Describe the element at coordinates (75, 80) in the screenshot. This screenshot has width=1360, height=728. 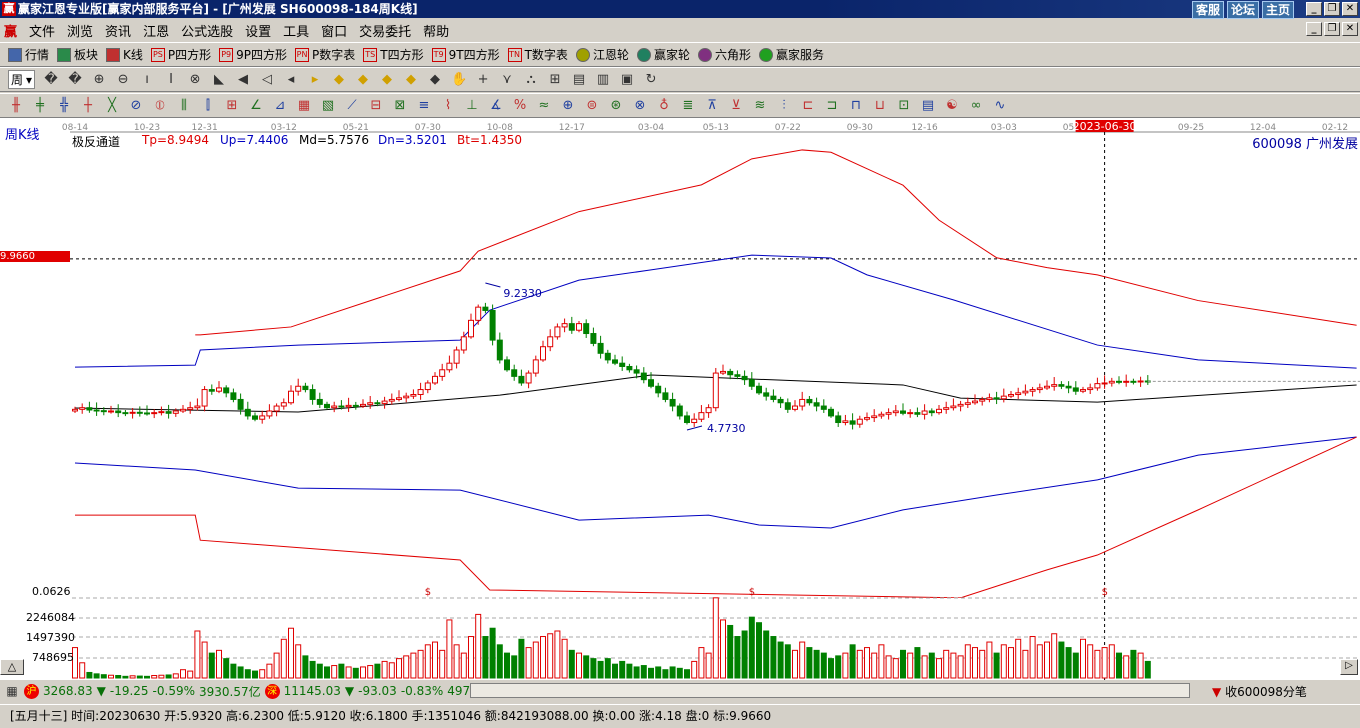
I see `zoom-in-icon: �` at that location.